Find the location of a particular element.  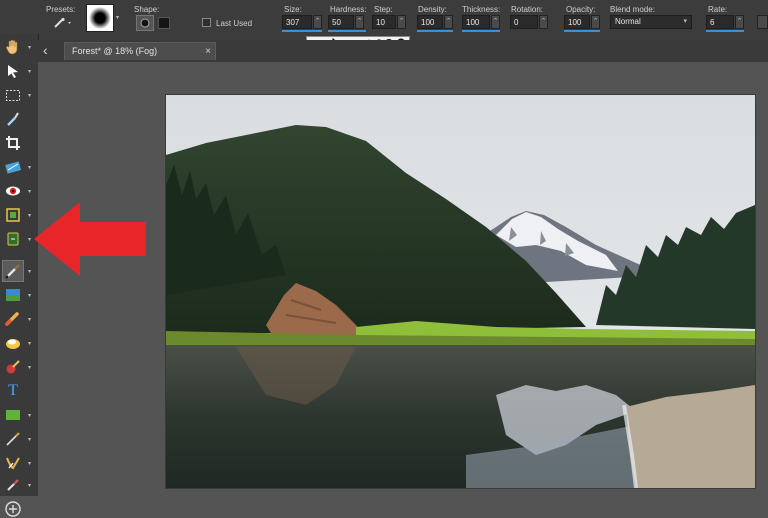

crop-tool-button is located at coordinates (13, 143).